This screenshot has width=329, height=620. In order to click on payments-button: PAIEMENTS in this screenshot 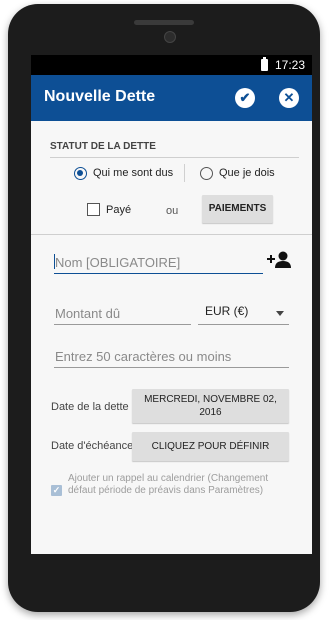, I will do `click(237, 209)`.